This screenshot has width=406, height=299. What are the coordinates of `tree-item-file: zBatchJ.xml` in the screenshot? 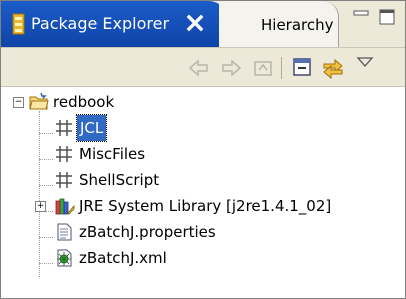 It's located at (203, 258).